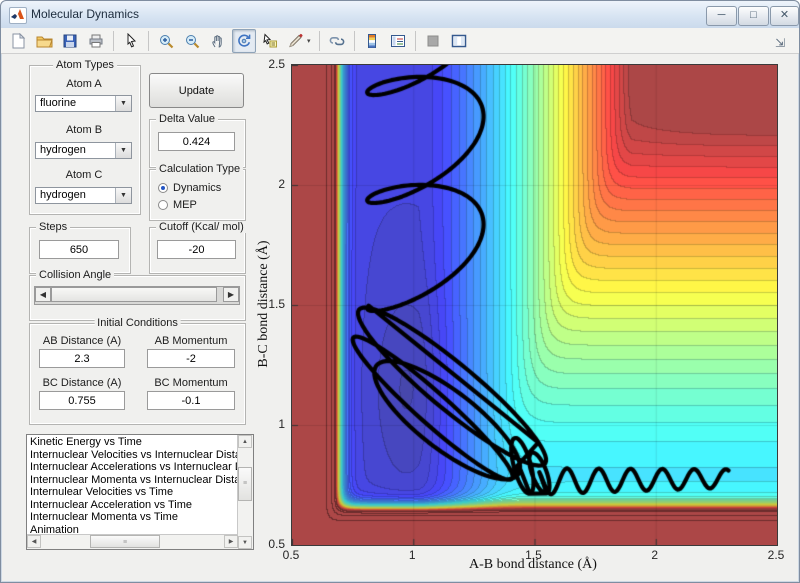 The height and width of the screenshot is (583, 800). What do you see at coordinates (85, 65) in the screenshot?
I see `panel-title: Atom Types` at bounding box center [85, 65].